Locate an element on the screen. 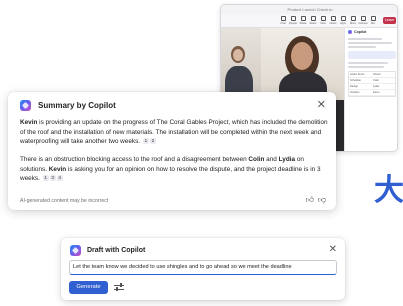  react-icon is located at coordinates (313, 18).